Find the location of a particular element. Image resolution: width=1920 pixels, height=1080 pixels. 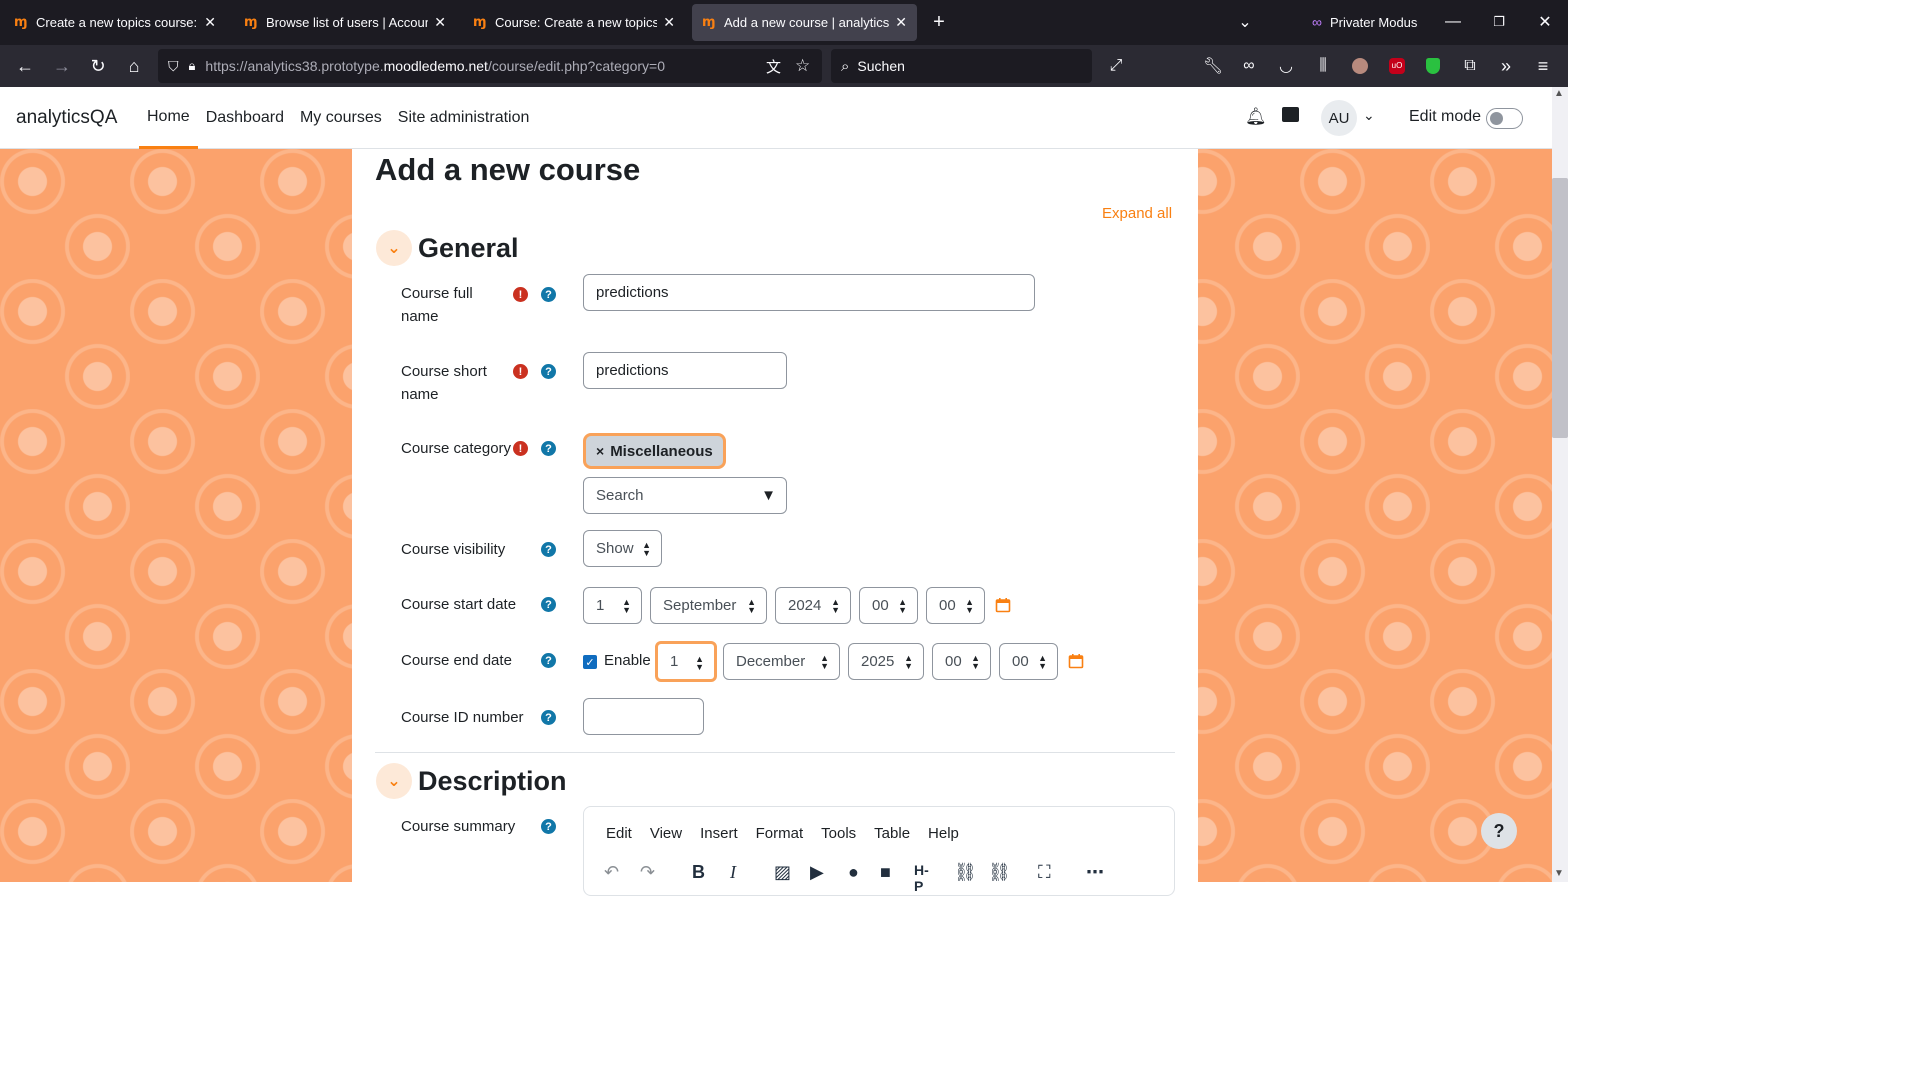

page-help-button: ? is located at coordinates (1499, 831).